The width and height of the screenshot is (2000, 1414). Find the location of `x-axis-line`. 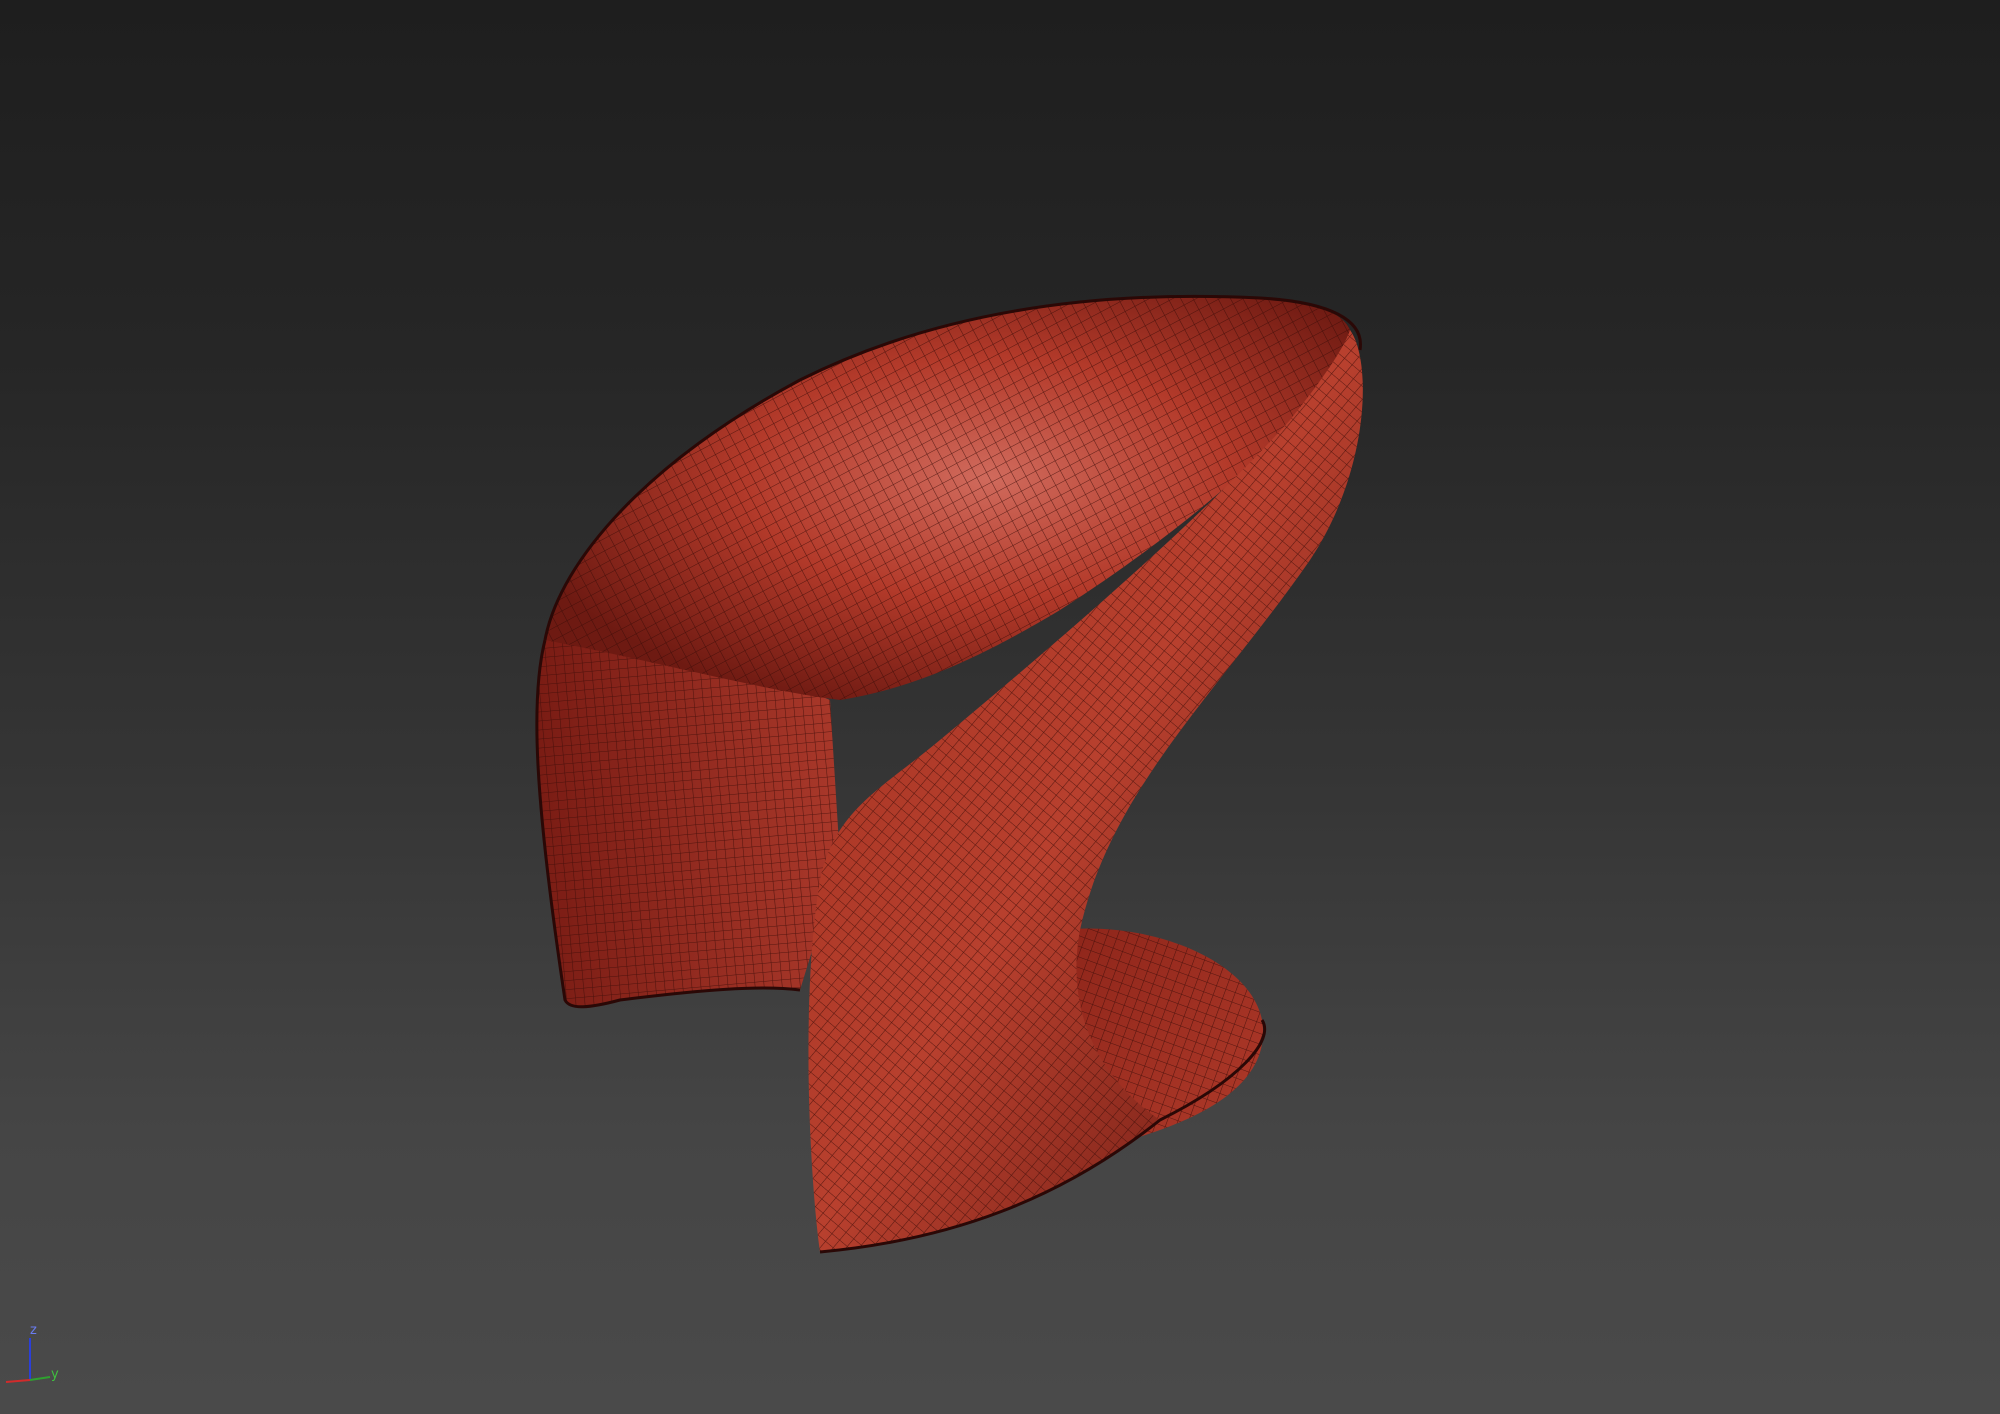

x-axis-line is located at coordinates (18, 1381).